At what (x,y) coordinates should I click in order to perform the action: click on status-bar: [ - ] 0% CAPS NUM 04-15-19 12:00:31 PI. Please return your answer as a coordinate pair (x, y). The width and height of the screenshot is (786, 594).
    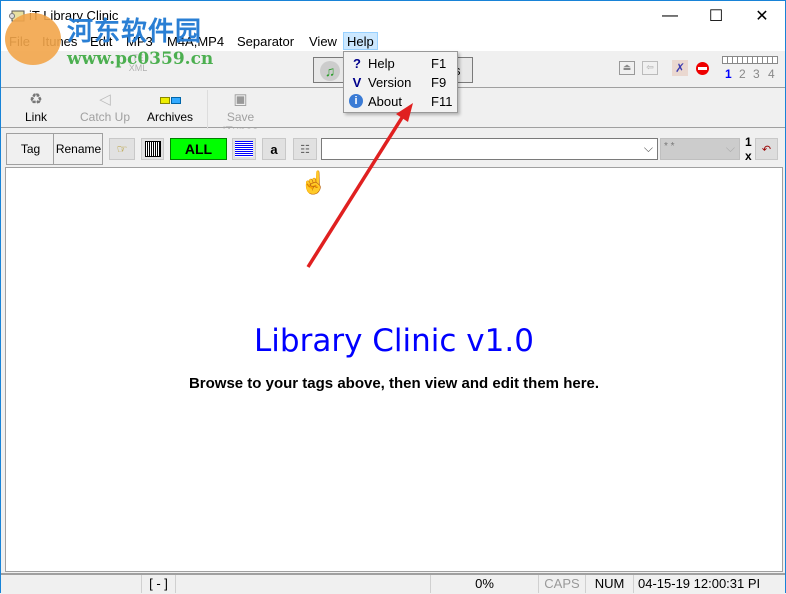
    Looking at the image, I should click on (393, 583).